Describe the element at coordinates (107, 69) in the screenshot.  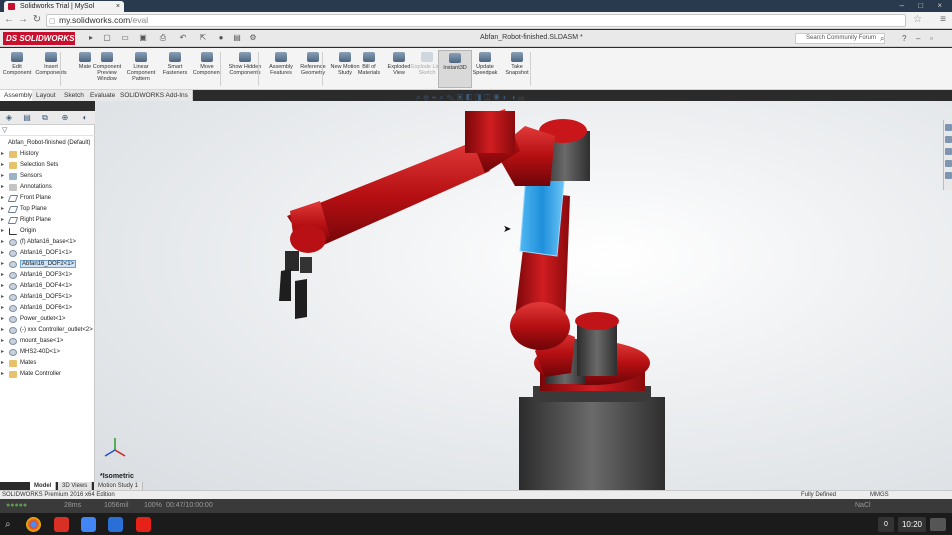
I see `ribbon-button: Component Preview Window` at that location.